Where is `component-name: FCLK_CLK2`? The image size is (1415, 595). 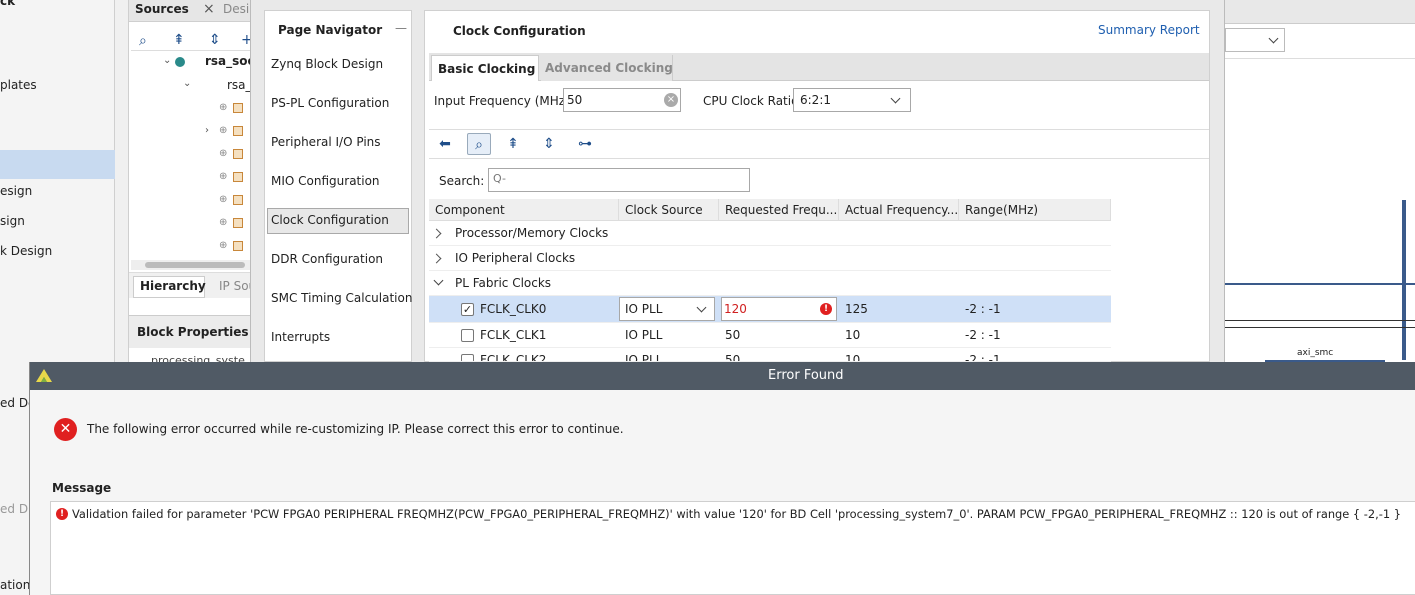 component-name: FCLK_CLK2 is located at coordinates (513, 357).